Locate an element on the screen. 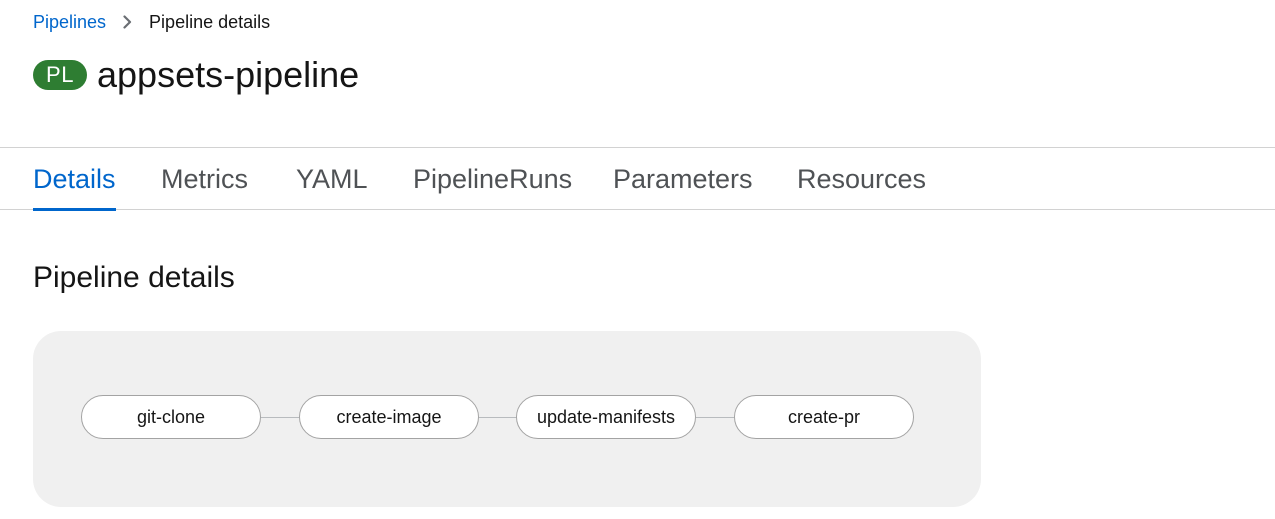 This screenshot has width=1275, height=519. page-header: PL appsets-pipeline is located at coordinates (196, 75).